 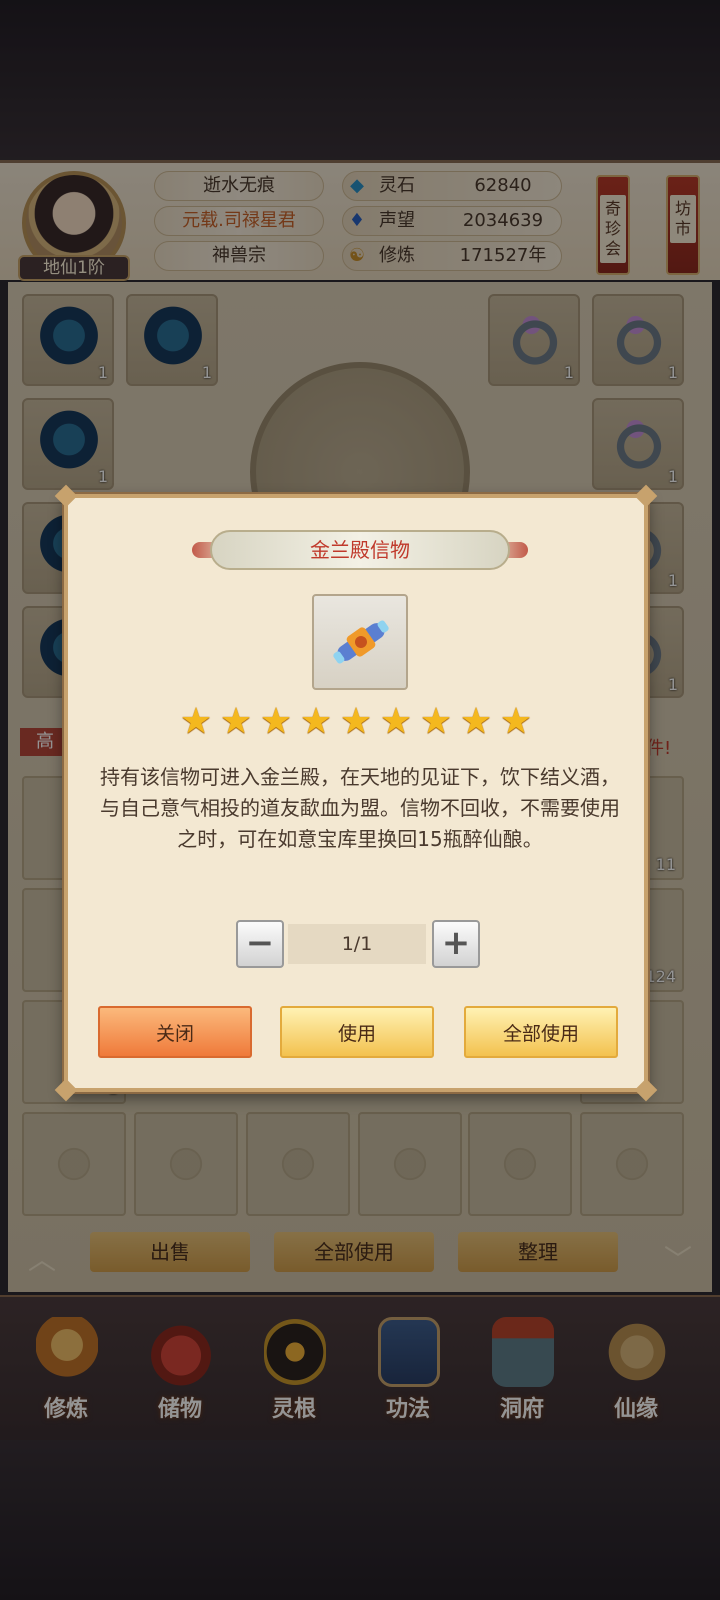 I want to click on star-rating: ★ ★ ★ ★ ★ ★ ★ ★ ★, so click(x=360, y=722).